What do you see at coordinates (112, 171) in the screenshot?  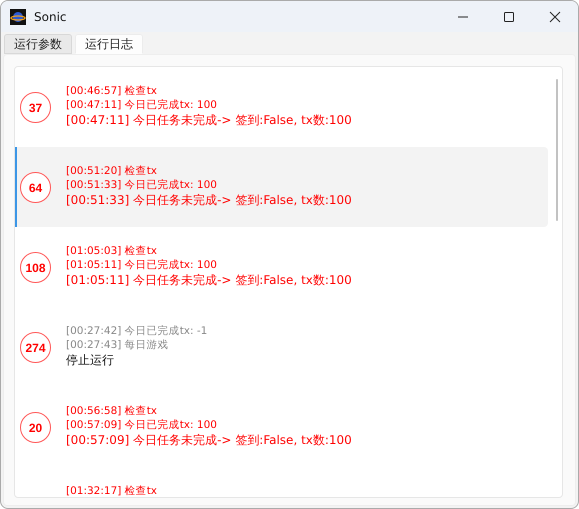 I see `log-line: [00:51:20] 检查tx` at bounding box center [112, 171].